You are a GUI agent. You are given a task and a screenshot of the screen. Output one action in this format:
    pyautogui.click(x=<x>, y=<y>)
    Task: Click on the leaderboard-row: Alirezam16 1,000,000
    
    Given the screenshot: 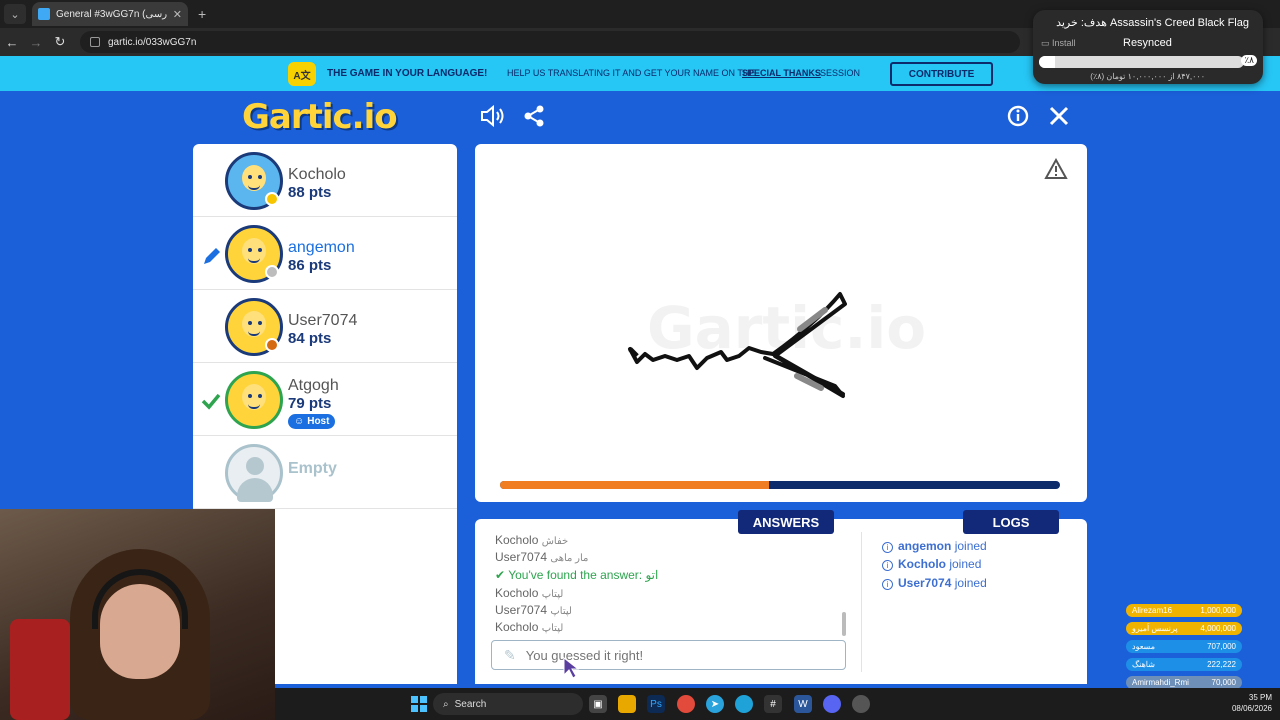 What is the action you would take?
    pyautogui.click(x=1184, y=610)
    